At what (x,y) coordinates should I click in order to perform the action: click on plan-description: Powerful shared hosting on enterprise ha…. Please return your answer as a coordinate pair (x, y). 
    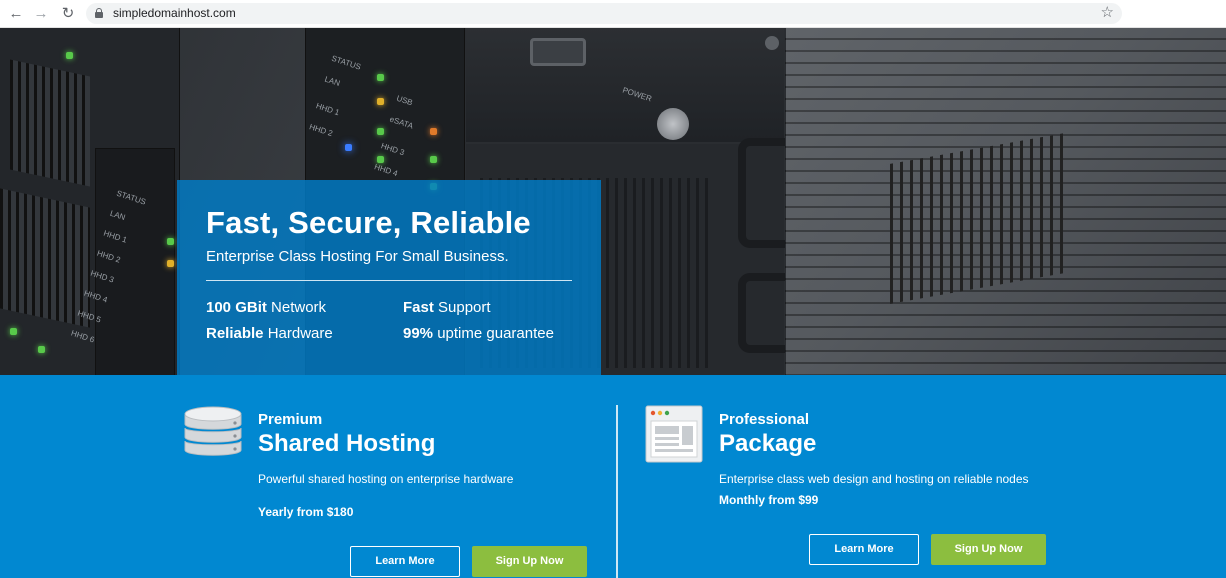
    Looking at the image, I should click on (386, 479).